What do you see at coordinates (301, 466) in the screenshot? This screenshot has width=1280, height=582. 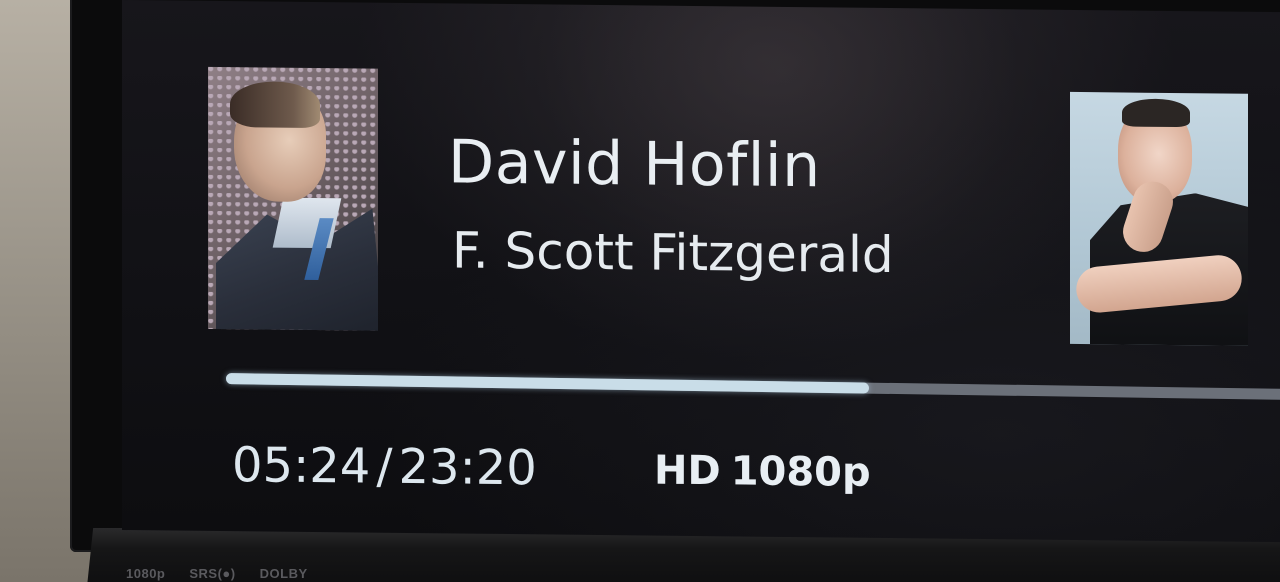 I see `elapsed-time: 05:24` at bounding box center [301, 466].